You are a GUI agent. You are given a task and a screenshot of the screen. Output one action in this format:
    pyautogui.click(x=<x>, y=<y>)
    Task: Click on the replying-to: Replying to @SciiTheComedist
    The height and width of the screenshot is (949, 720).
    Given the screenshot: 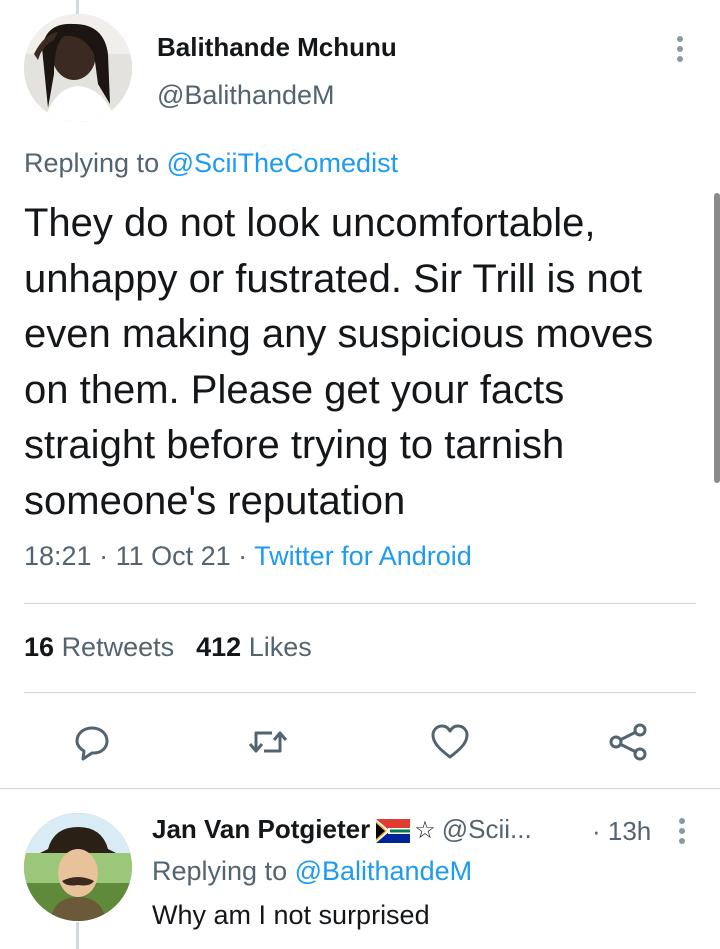 What is the action you would take?
    pyautogui.click(x=211, y=163)
    